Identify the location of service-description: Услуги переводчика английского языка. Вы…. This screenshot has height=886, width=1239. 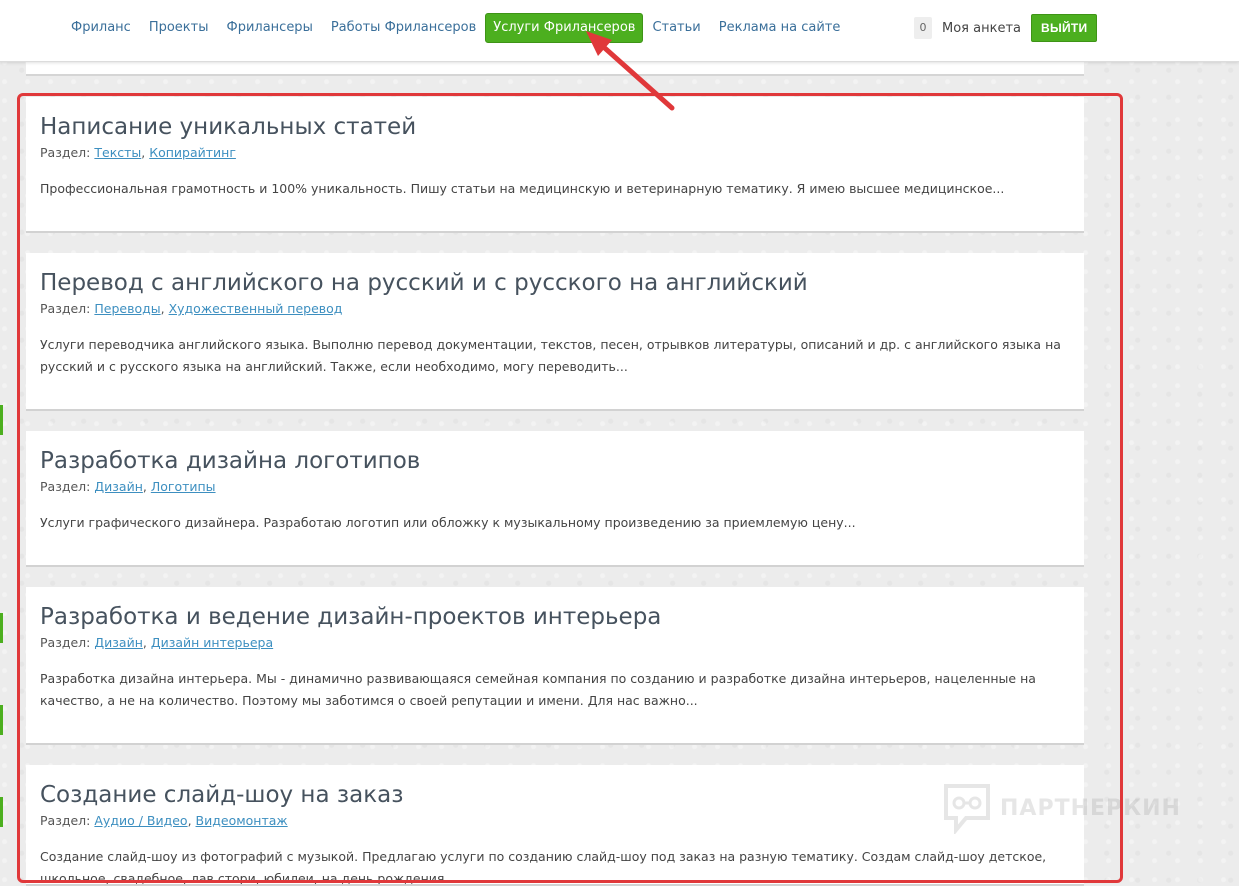
(550, 355).